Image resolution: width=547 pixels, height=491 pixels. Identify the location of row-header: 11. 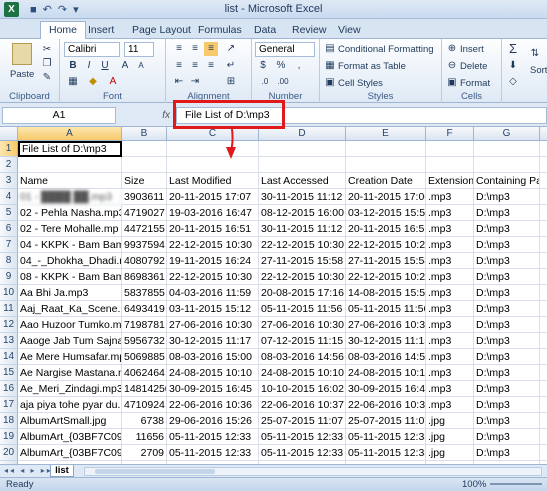
(9, 309).